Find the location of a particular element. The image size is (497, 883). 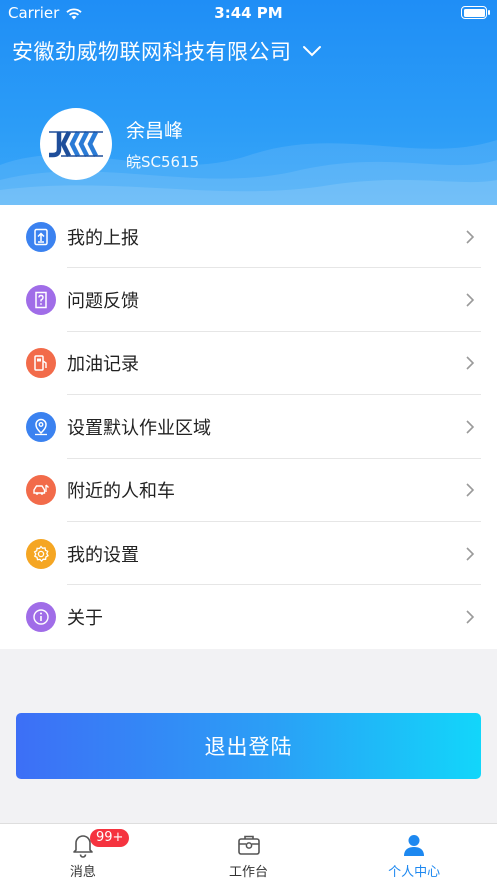

menu-item-default-work-area: 设置默认作业区域 is located at coordinates (248, 427).